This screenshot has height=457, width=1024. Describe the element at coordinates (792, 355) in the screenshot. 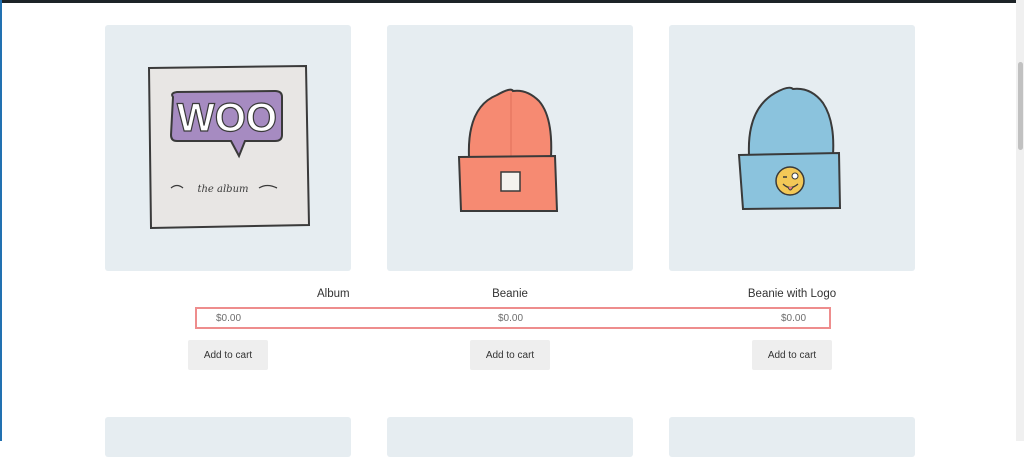

I see `add-to-cart-button-beanie-with-logo: Add to cart` at that location.